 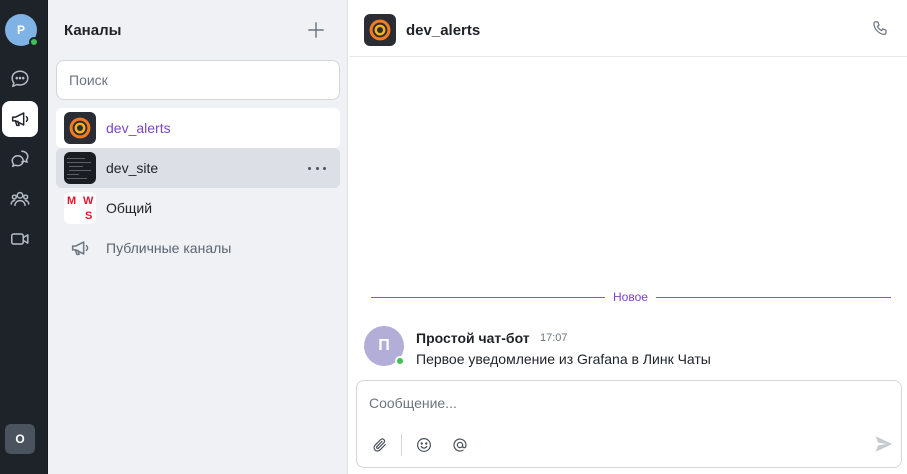 I want to click on plus-icon, so click(x=316, y=30).